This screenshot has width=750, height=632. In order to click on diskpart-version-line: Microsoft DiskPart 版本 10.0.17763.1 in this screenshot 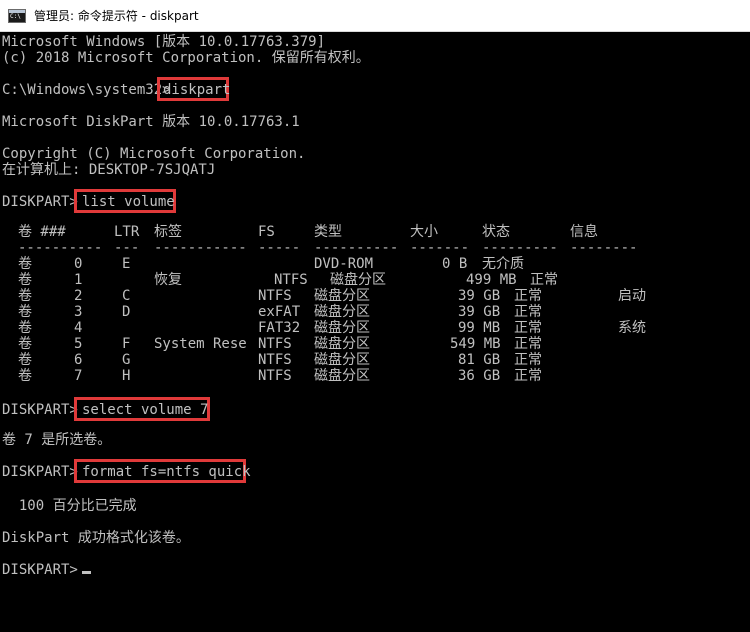, I will do `click(151, 122)`.